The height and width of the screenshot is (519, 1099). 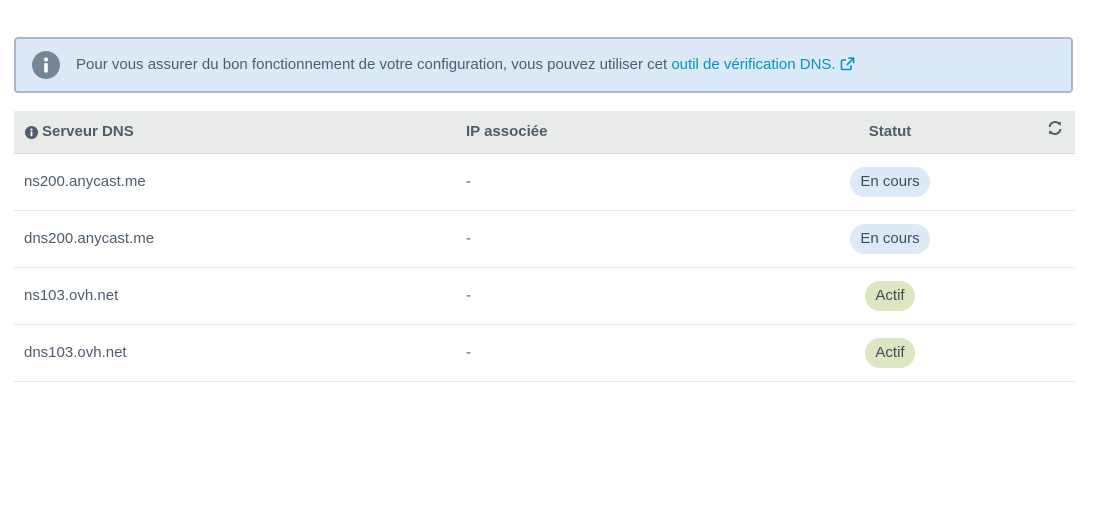 I want to click on table-row: dns200.anycast.me - En cours, so click(x=544, y=239).